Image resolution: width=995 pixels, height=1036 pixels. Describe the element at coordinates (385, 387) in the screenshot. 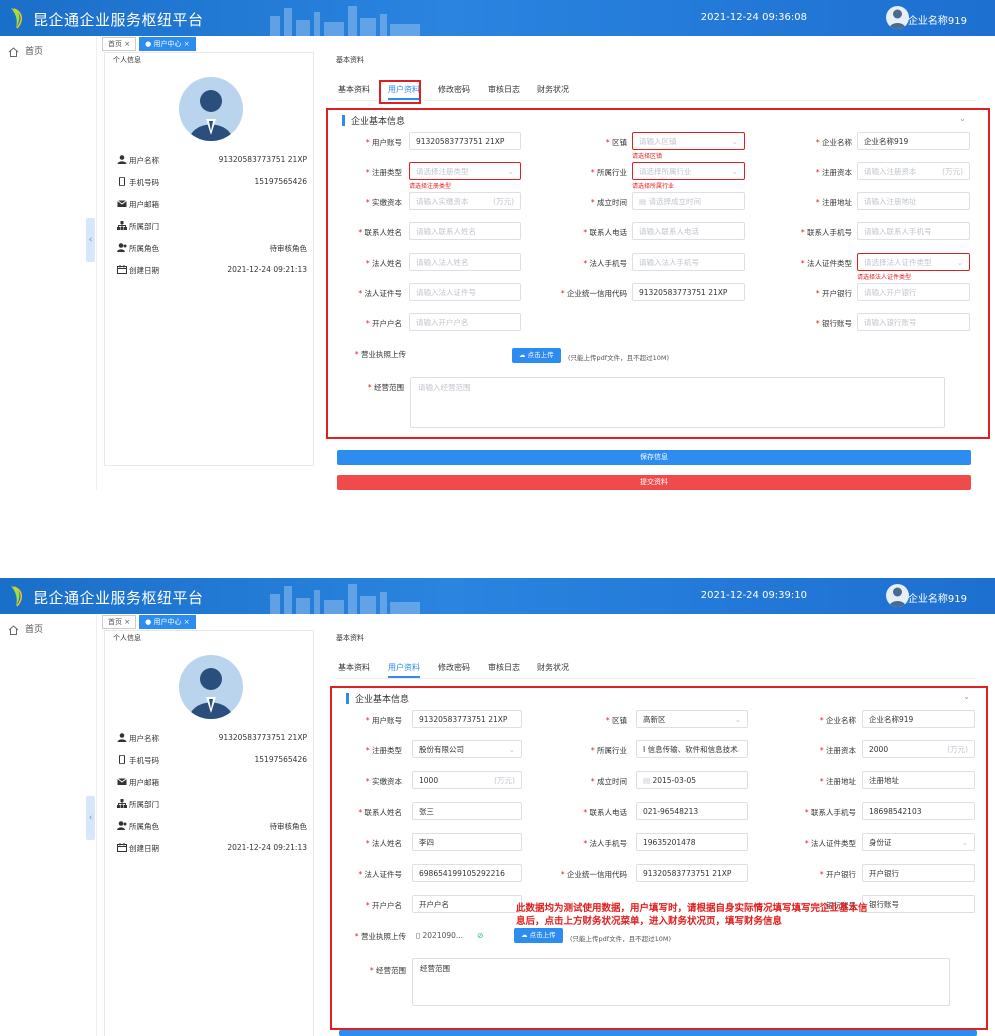

I see `label-scope: * 经营范围` at that location.